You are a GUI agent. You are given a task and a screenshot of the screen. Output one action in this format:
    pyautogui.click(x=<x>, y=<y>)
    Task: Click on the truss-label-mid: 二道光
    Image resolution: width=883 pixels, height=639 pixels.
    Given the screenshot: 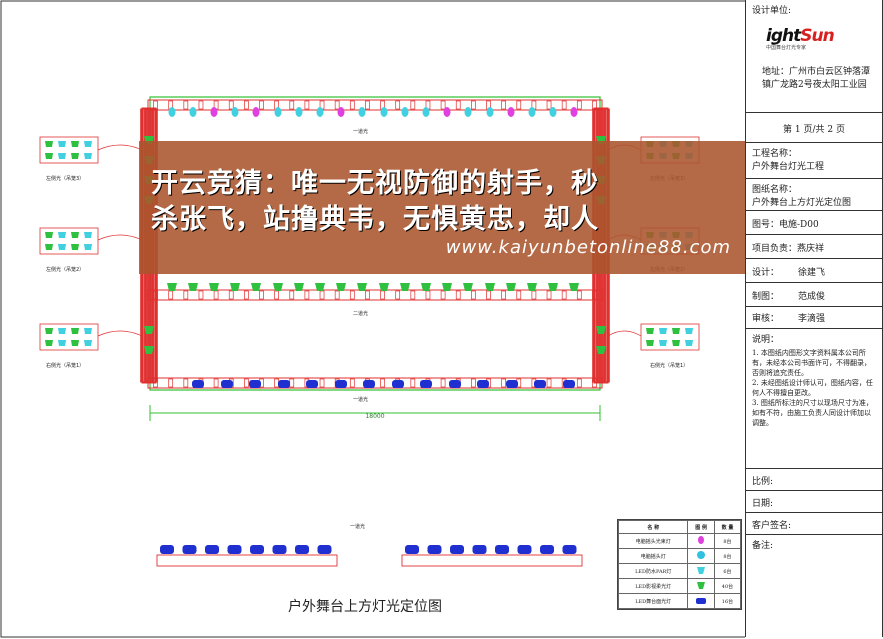 What is the action you would take?
    pyautogui.click(x=360, y=313)
    